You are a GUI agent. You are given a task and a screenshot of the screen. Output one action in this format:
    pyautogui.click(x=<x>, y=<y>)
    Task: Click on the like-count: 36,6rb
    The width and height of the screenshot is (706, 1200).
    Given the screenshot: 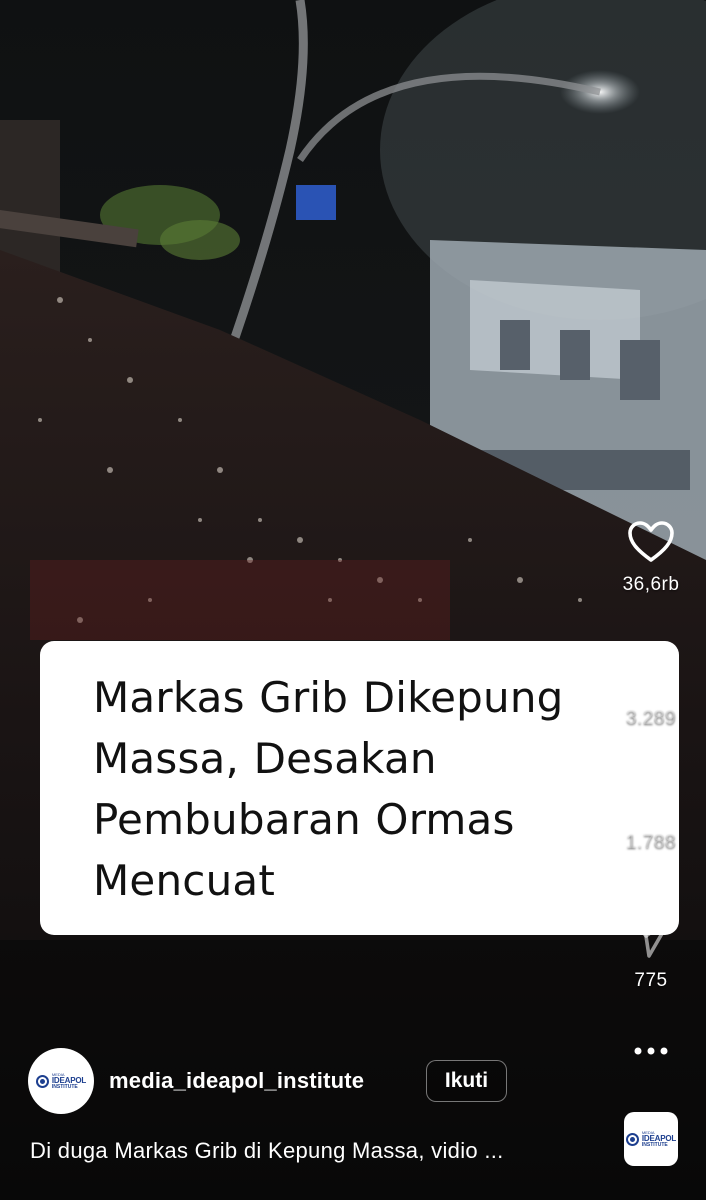 What is the action you would take?
    pyautogui.click(x=651, y=584)
    